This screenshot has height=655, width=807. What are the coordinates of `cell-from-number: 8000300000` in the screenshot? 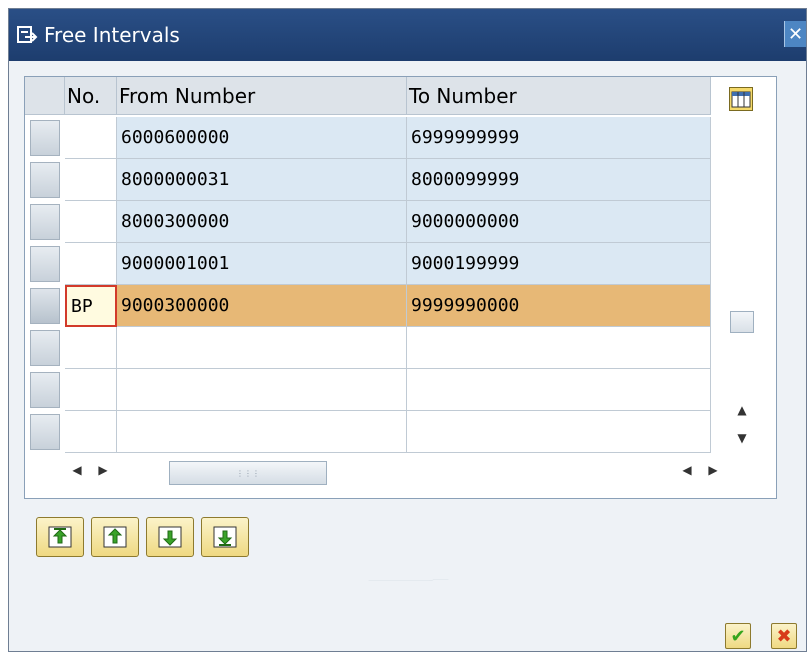 It's located at (262, 222).